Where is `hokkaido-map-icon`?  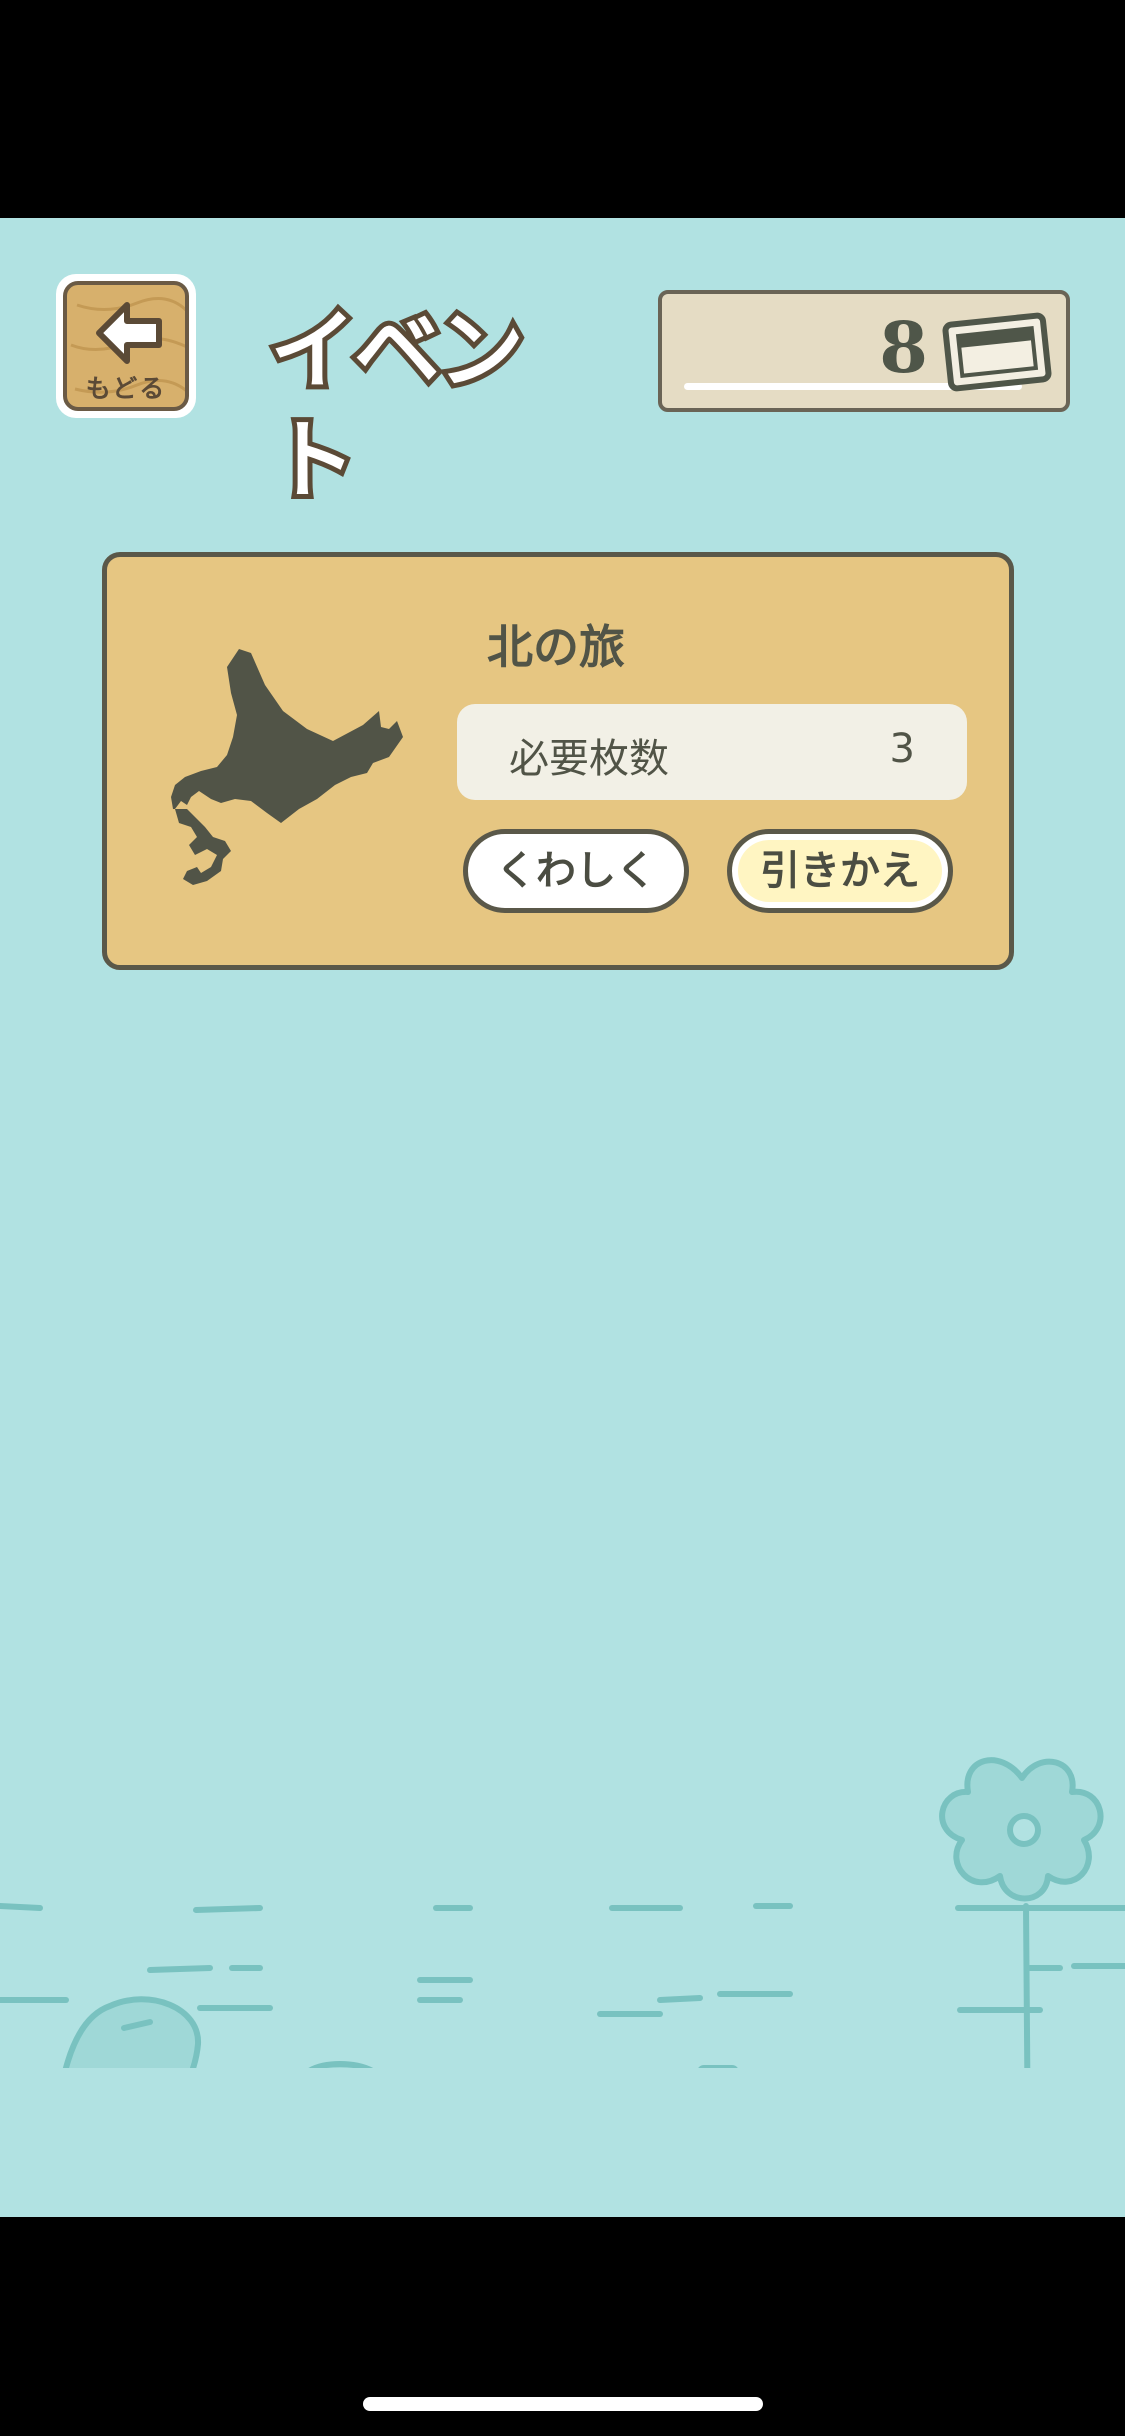
hokkaido-map-icon is located at coordinates (287, 767).